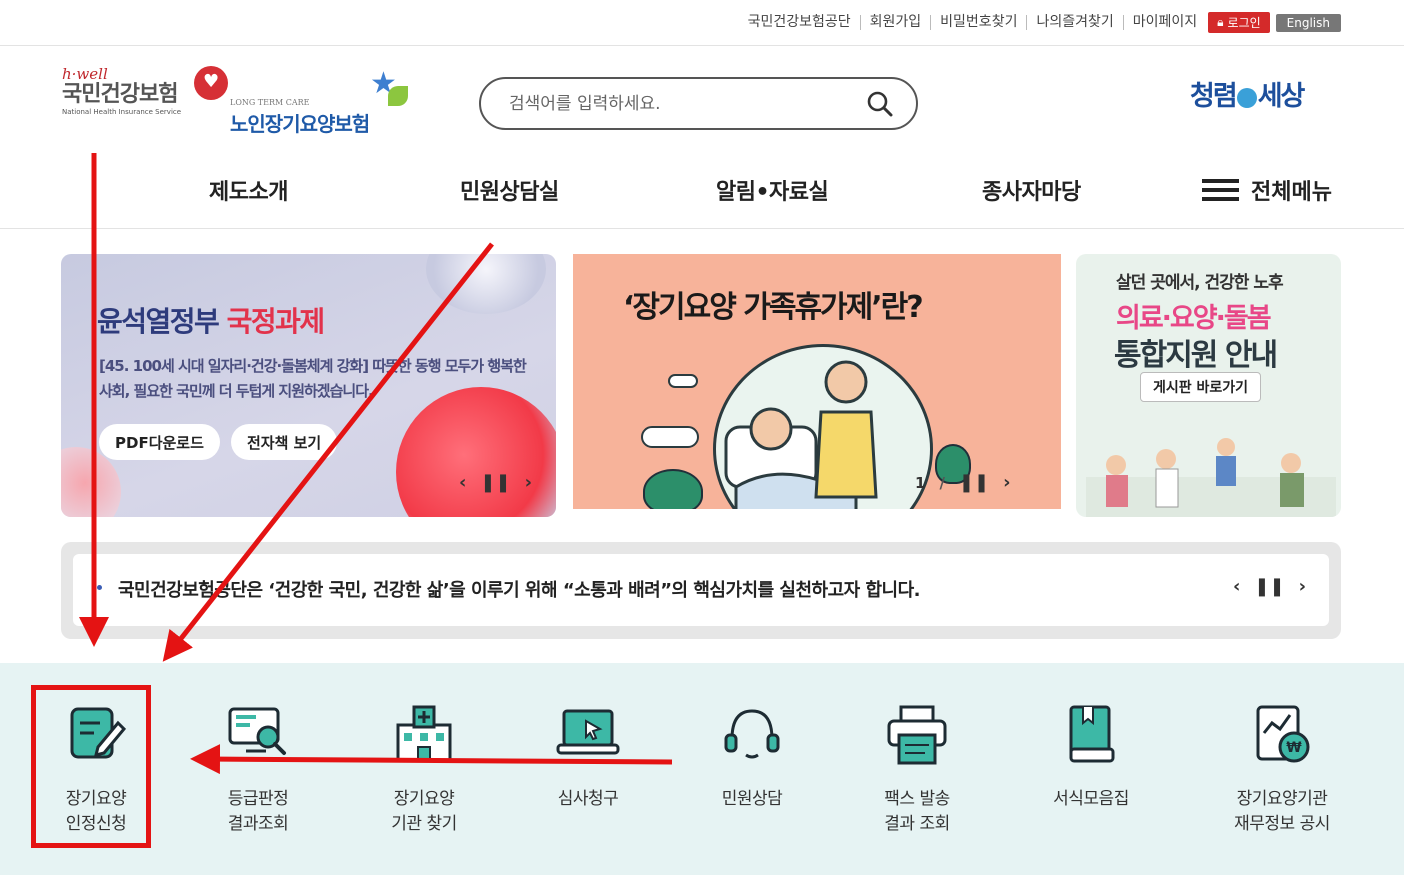 The height and width of the screenshot is (875, 1404). Describe the element at coordinates (248, 190) in the screenshot. I see `nav-system-intro: 제도소개` at that location.